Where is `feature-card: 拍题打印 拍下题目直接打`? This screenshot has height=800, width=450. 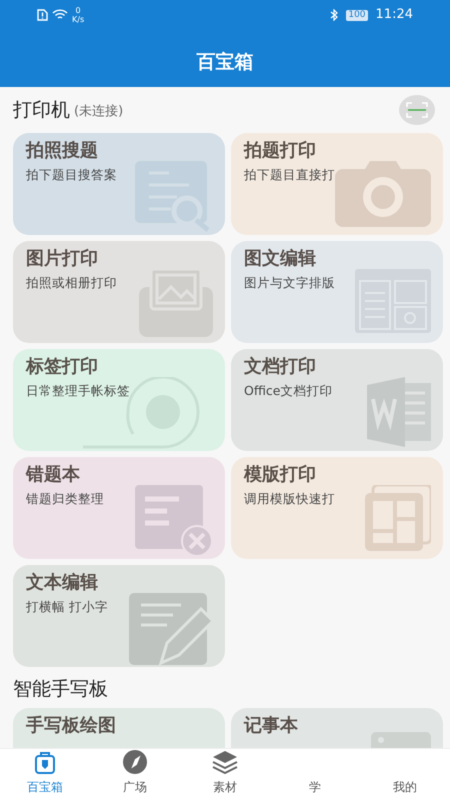
feature-card: 拍题打印 拍下题目直接打 is located at coordinates (337, 184).